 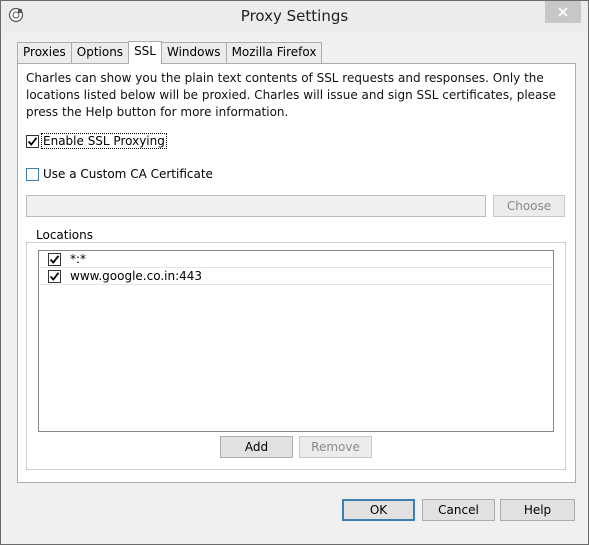 What do you see at coordinates (104, 141) in the screenshot?
I see `enable-ssl-proxying-label: Enable SSL Proxying` at bounding box center [104, 141].